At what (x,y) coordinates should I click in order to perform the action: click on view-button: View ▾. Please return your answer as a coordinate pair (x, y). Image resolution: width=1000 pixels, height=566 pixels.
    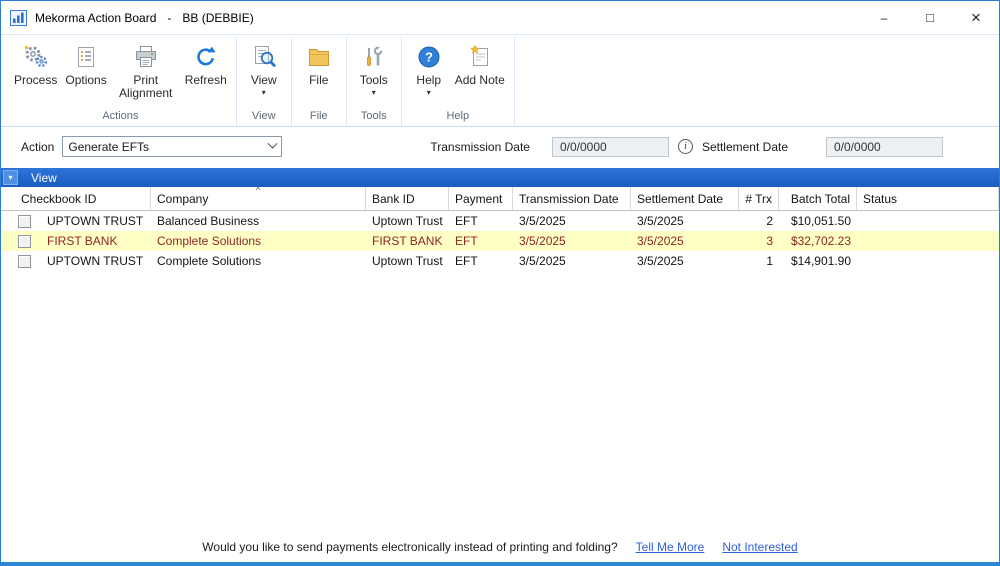
    Looking at the image, I should click on (264, 67).